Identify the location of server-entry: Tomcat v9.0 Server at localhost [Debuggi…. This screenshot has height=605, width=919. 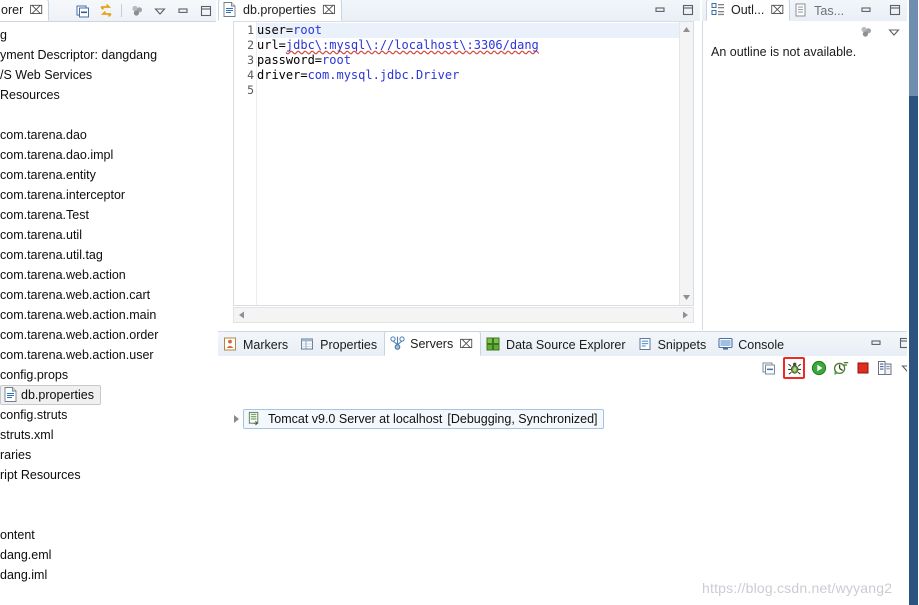
(423, 419).